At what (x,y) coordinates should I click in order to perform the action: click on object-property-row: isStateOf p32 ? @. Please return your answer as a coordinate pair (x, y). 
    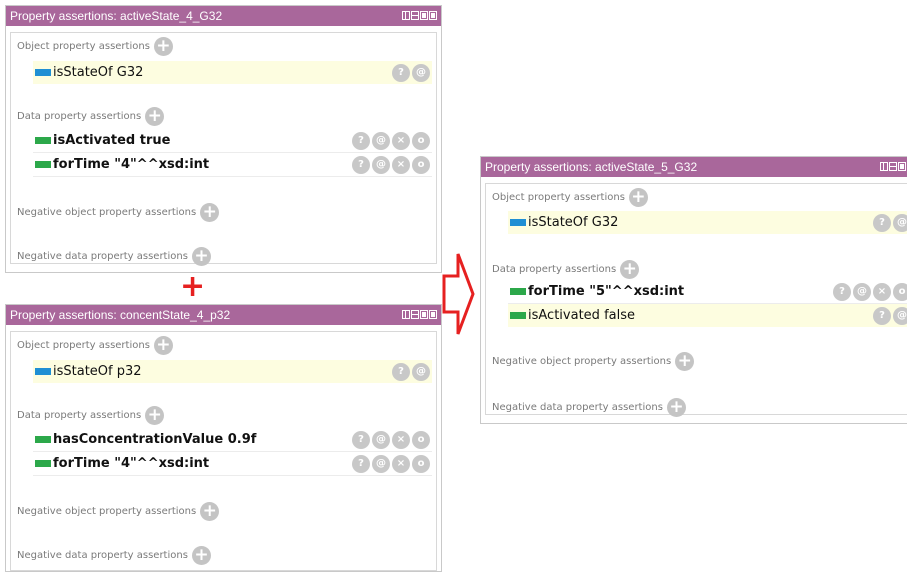
    Looking at the image, I should click on (232, 371).